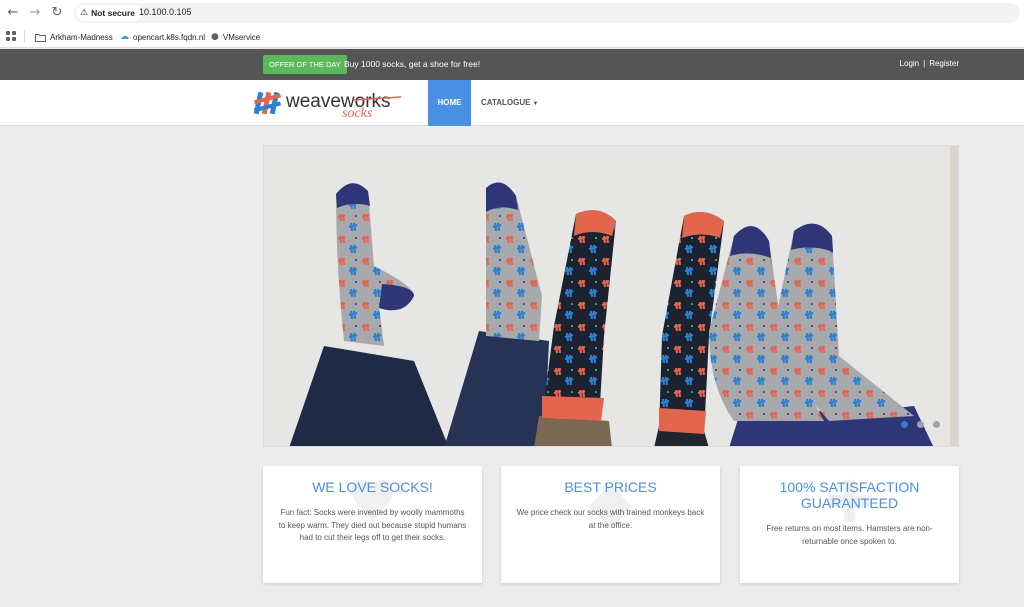  Describe the element at coordinates (944, 63) in the screenshot. I see `register-link: Register` at that location.